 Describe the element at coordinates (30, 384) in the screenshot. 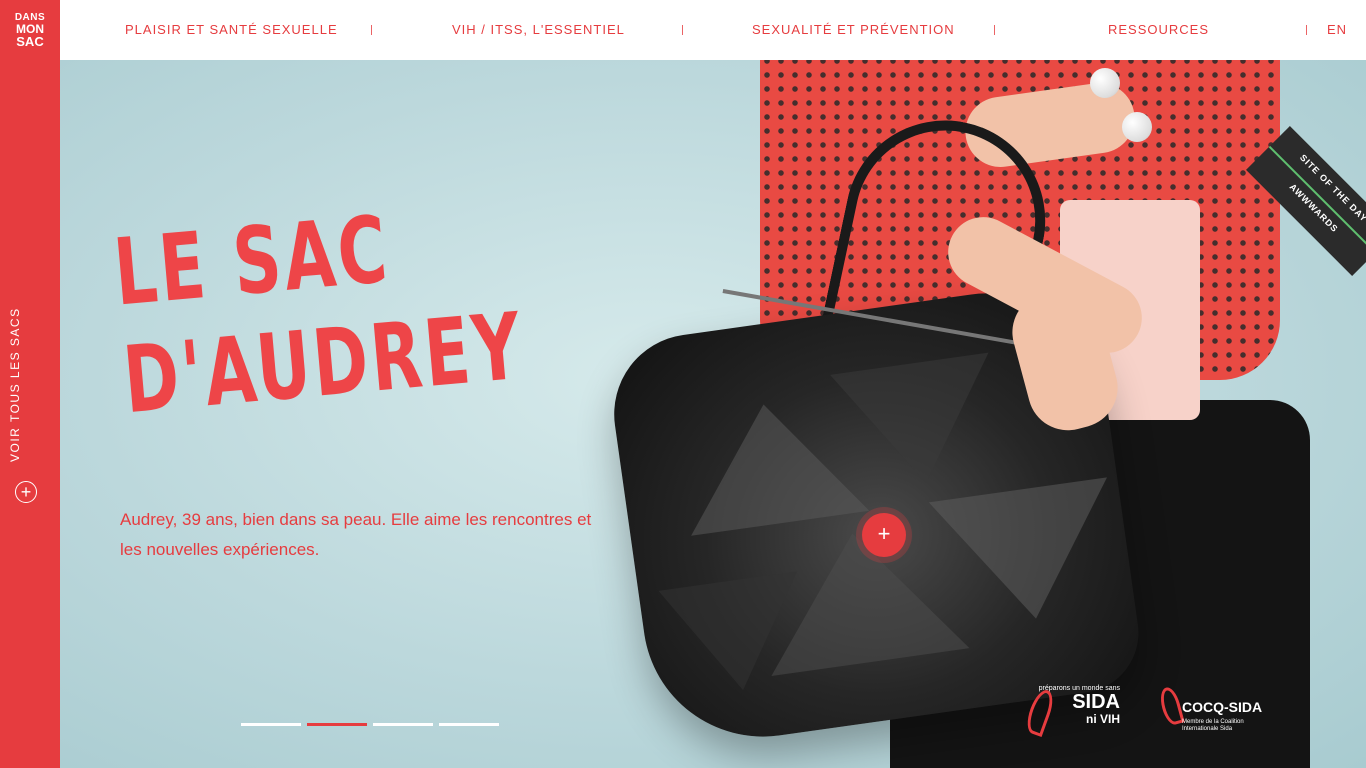

I see `side-rail: DANS MON SAC VOIR TOUS LES SACS +` at that location.